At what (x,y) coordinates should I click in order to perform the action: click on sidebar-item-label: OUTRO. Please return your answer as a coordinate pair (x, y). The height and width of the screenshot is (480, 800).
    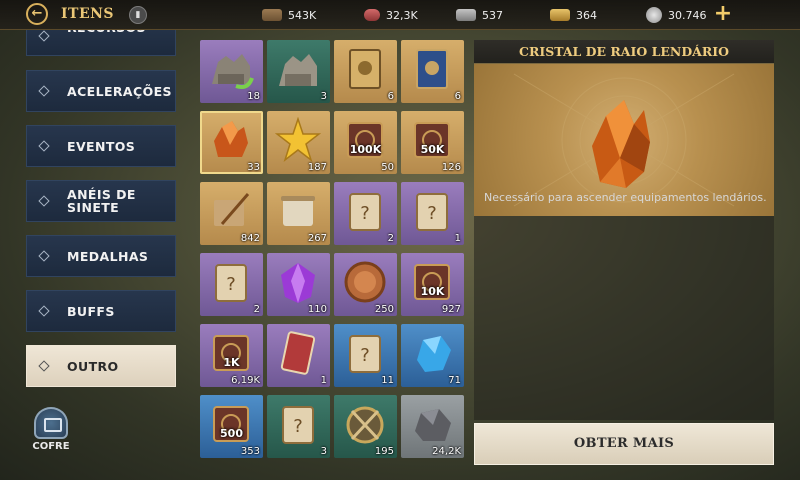
    Looking at the image, I should click on (93, 366).